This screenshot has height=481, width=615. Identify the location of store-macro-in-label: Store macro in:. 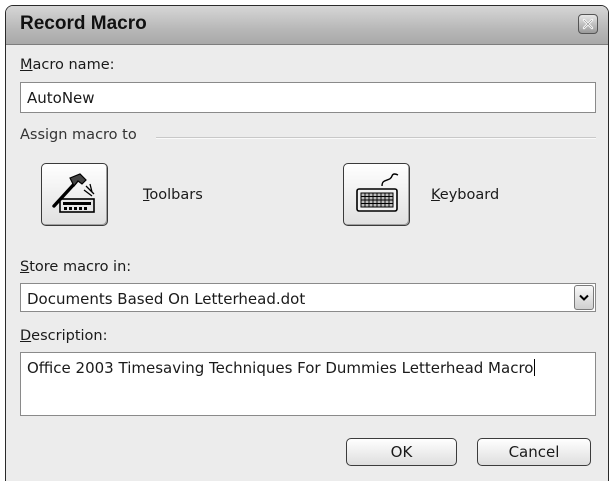
(76, 267).